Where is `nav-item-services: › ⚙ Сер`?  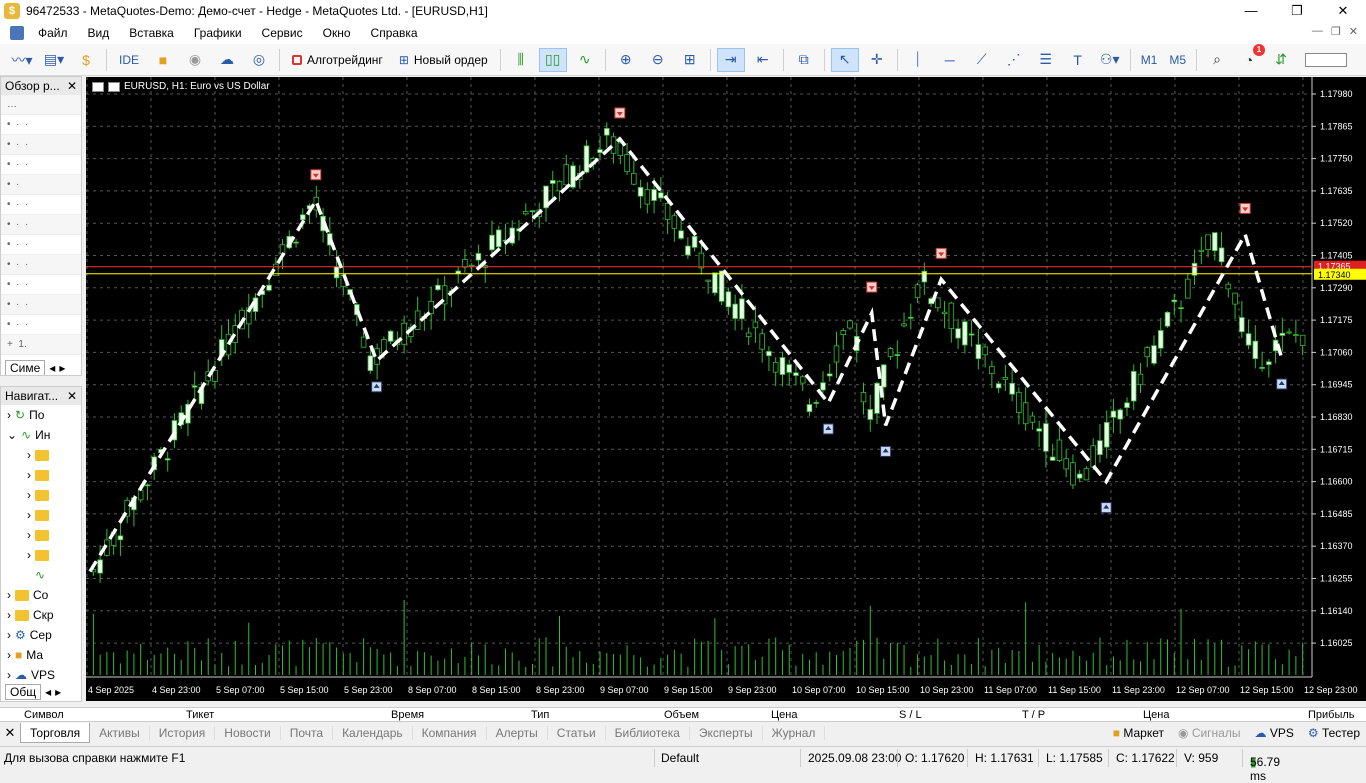 nav-item-services: › ⚙ Сер is located at coordinates (41, 635).